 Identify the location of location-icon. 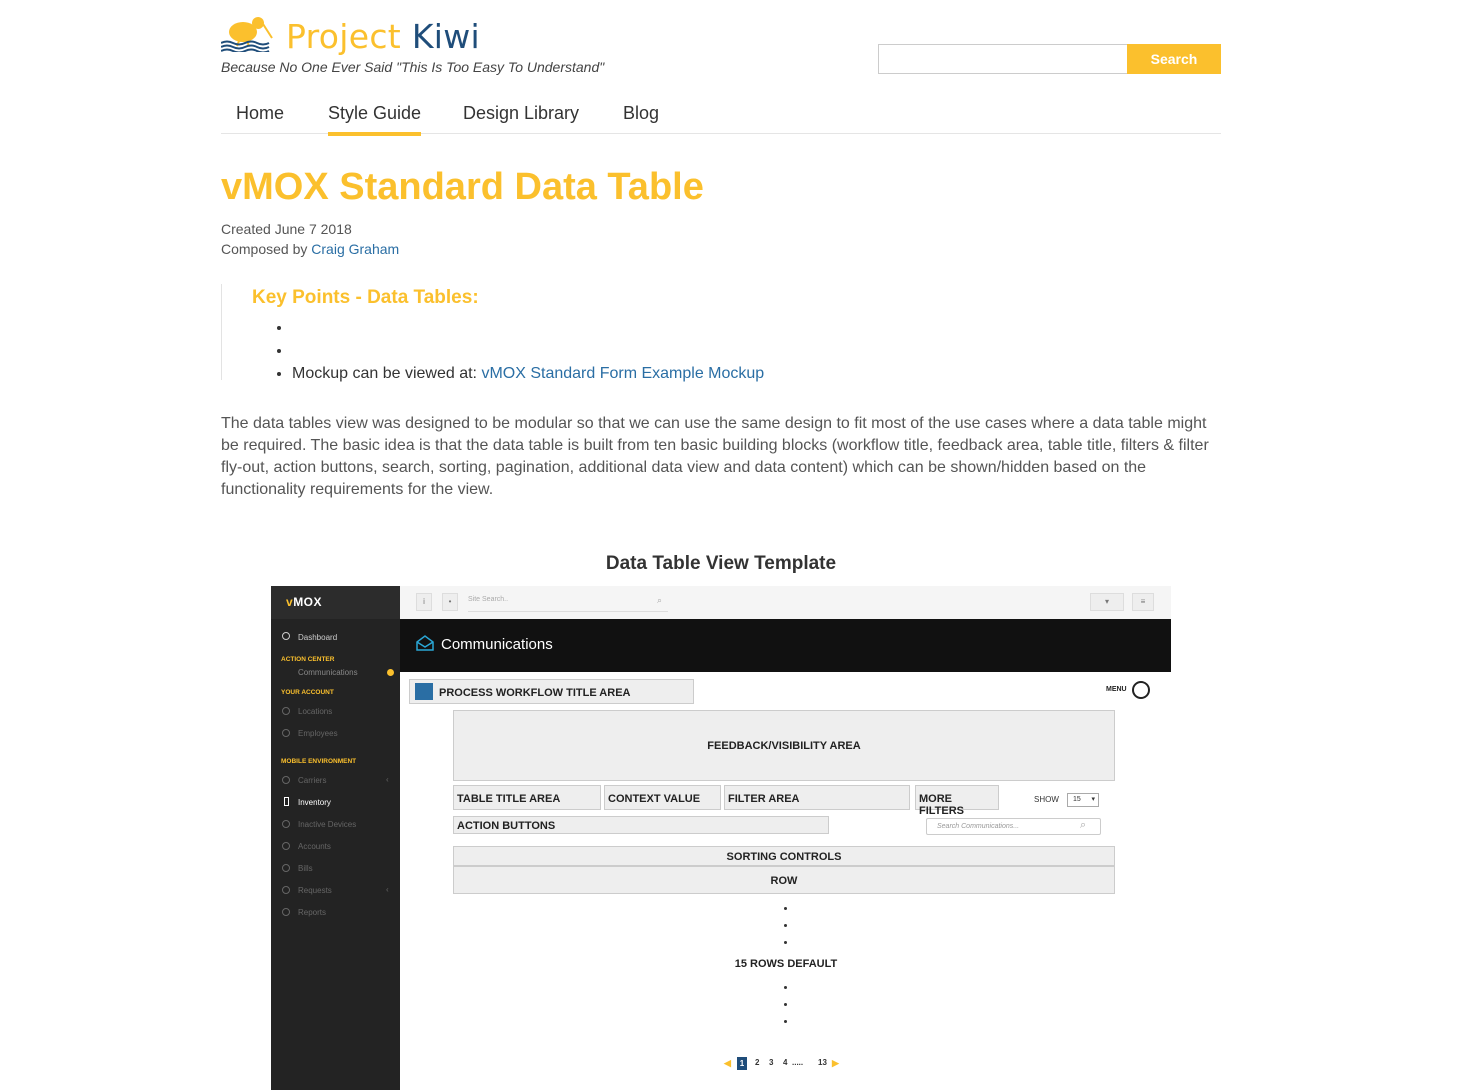
(286, 711).